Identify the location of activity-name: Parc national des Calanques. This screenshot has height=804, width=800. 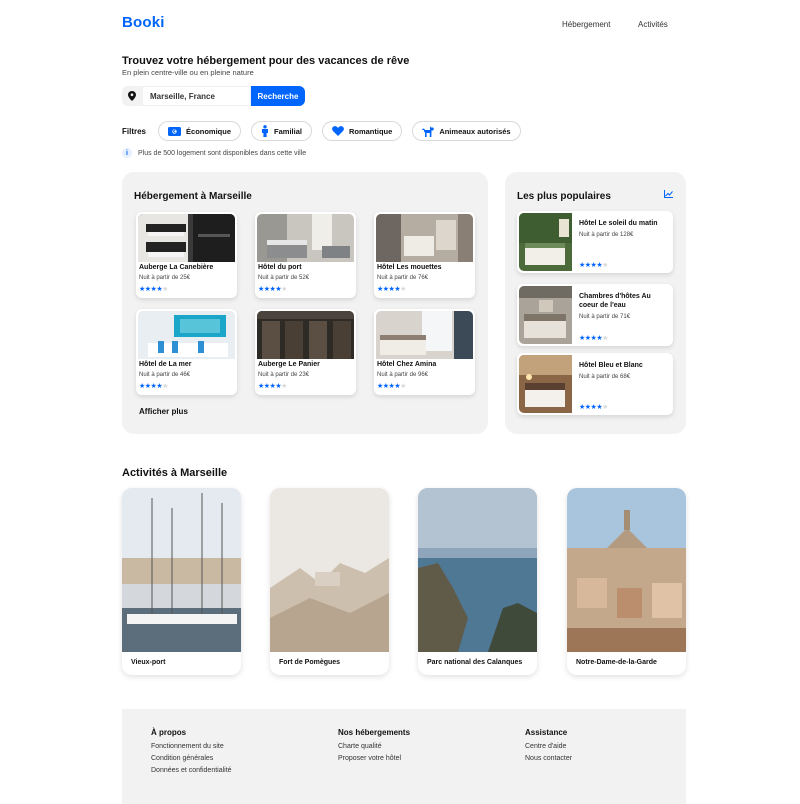
(475, 662).